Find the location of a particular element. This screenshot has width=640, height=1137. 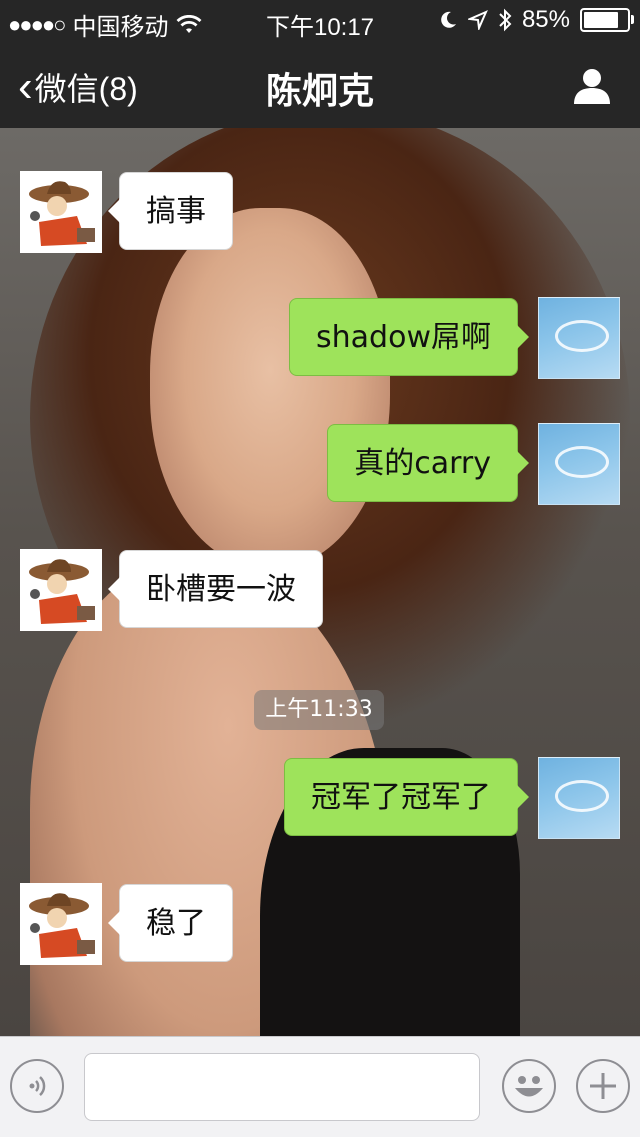

battery-percent: 85% is located at coordinates (545, 19).